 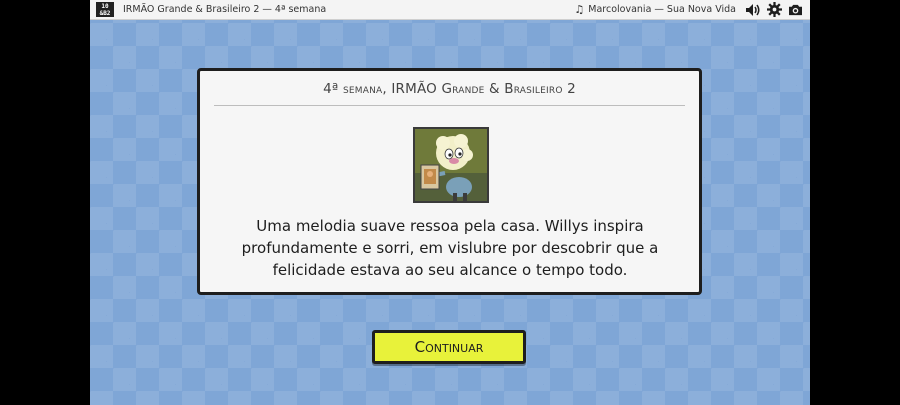 I want to click on camera-icon, so click(x=795, y=10).